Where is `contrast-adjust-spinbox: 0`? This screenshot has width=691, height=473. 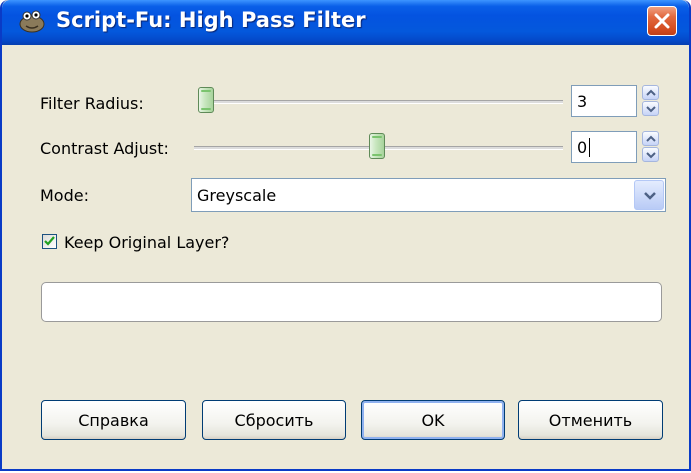
contrast-adjust-spinbox: 0 is located at coordinates (604, 147).